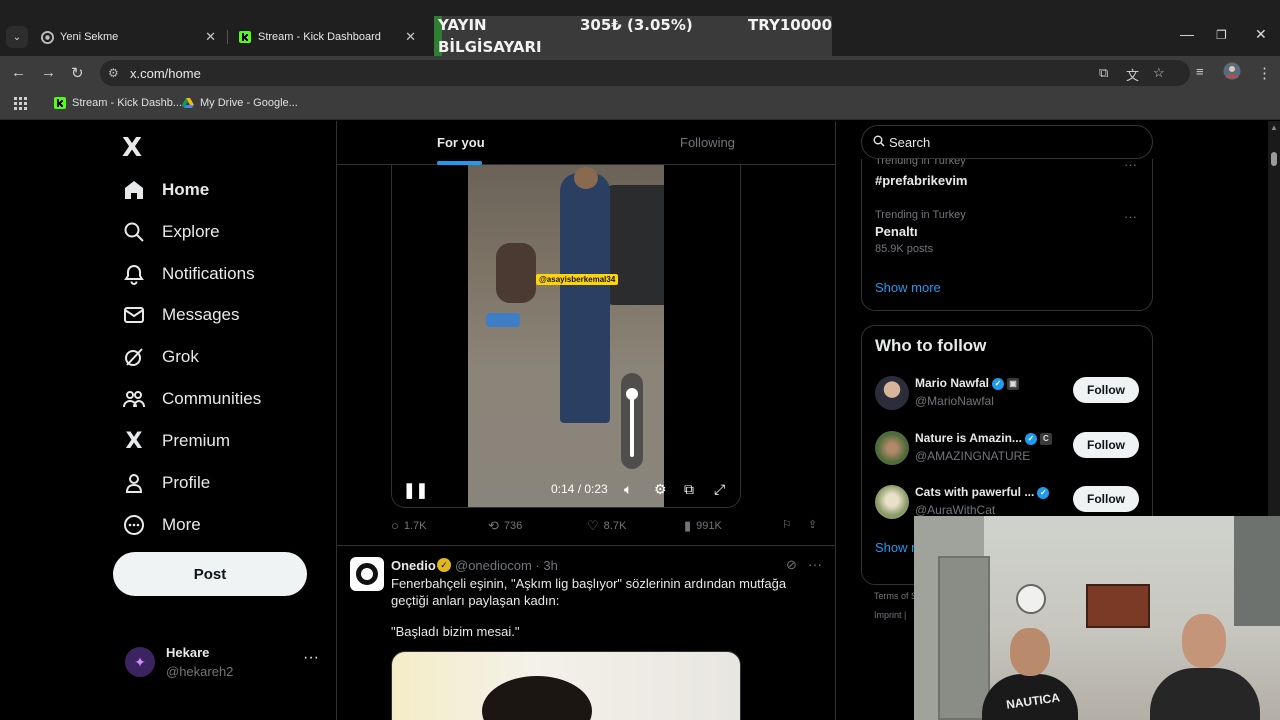  I want to click on x-logo: X, so click(132, 148).